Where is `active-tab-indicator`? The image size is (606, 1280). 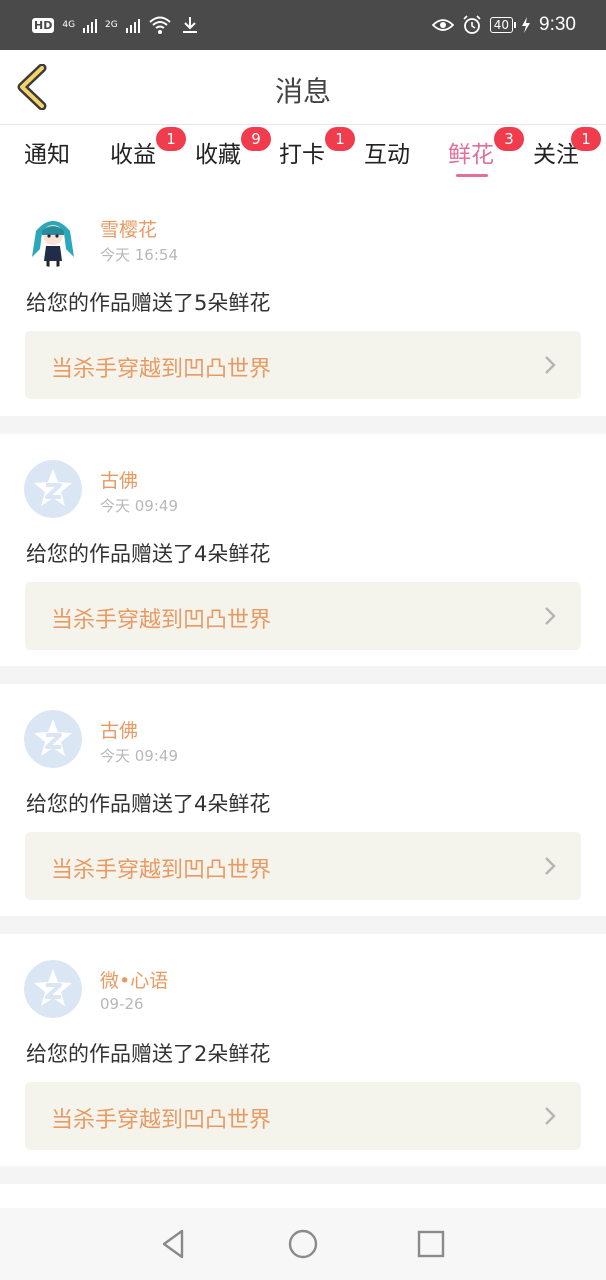 active-tab-indicator is located at coordinates (472, 175).